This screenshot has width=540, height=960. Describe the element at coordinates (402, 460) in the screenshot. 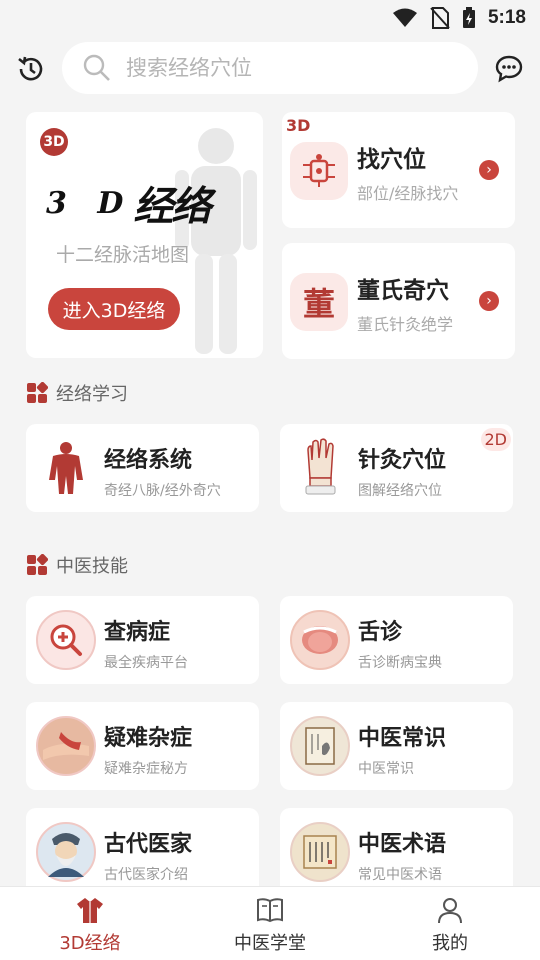

I see `card-title: 针灸穴位` at that location.